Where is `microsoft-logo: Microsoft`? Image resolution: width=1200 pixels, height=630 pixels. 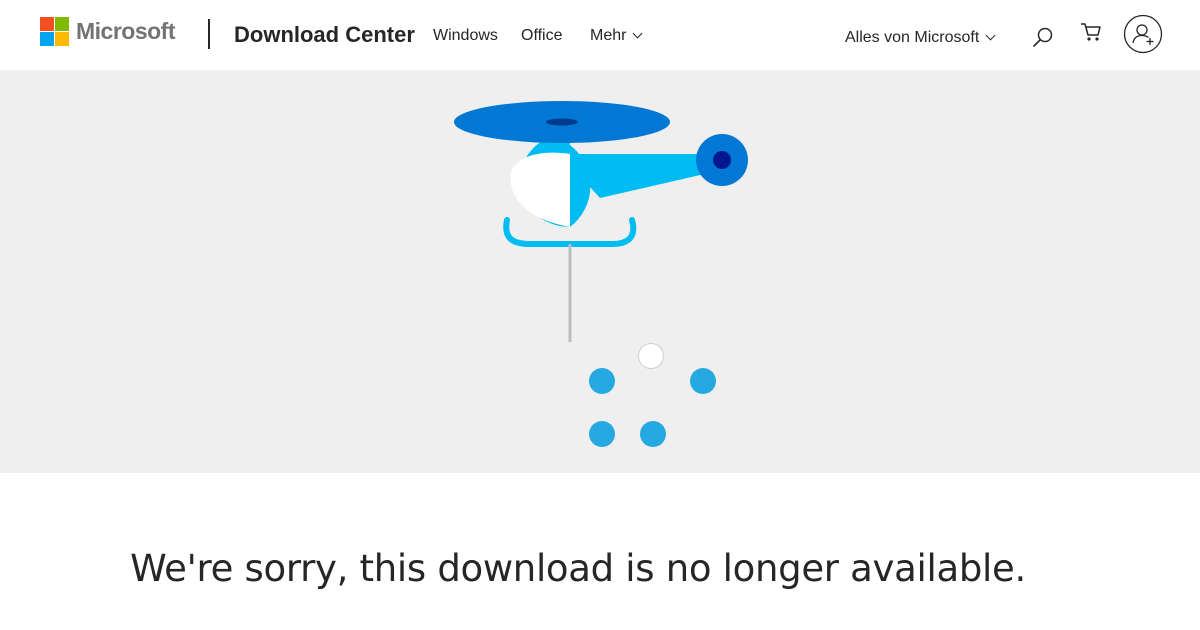 microsoft-logo: Microsoft is located at coordinates (108, 31).